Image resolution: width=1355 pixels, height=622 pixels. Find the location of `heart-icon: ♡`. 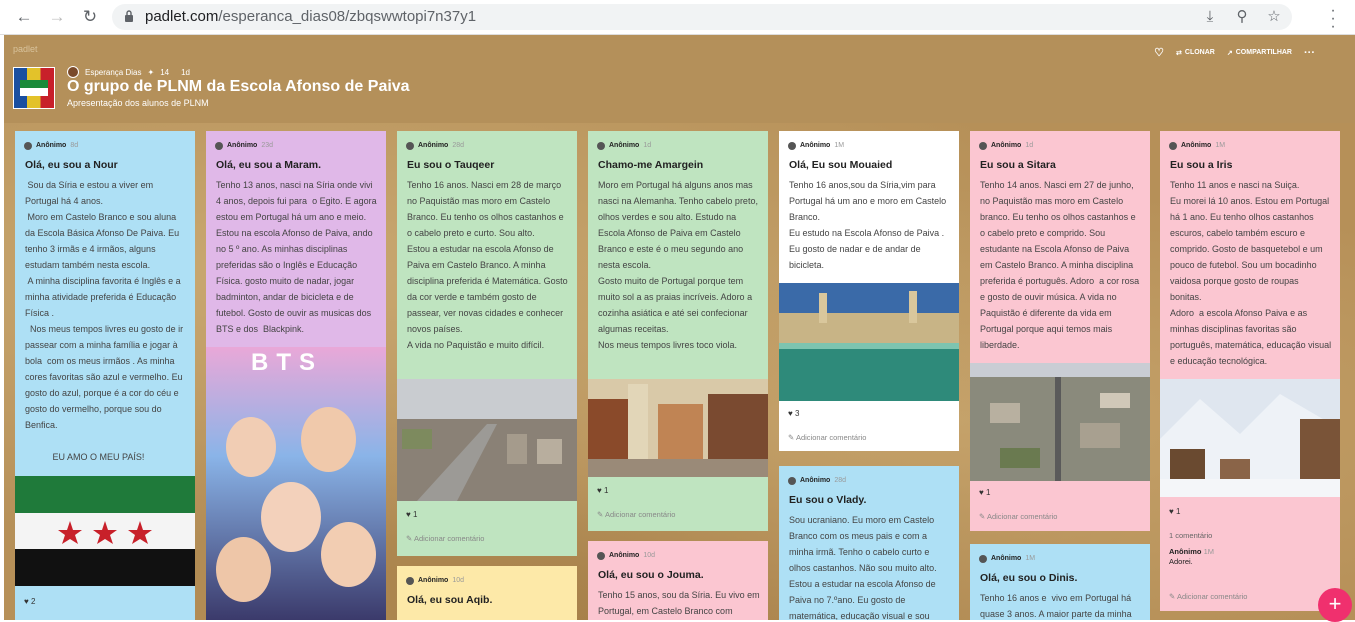

heart-icon: ♡ is located at coordinates (1159, 52).